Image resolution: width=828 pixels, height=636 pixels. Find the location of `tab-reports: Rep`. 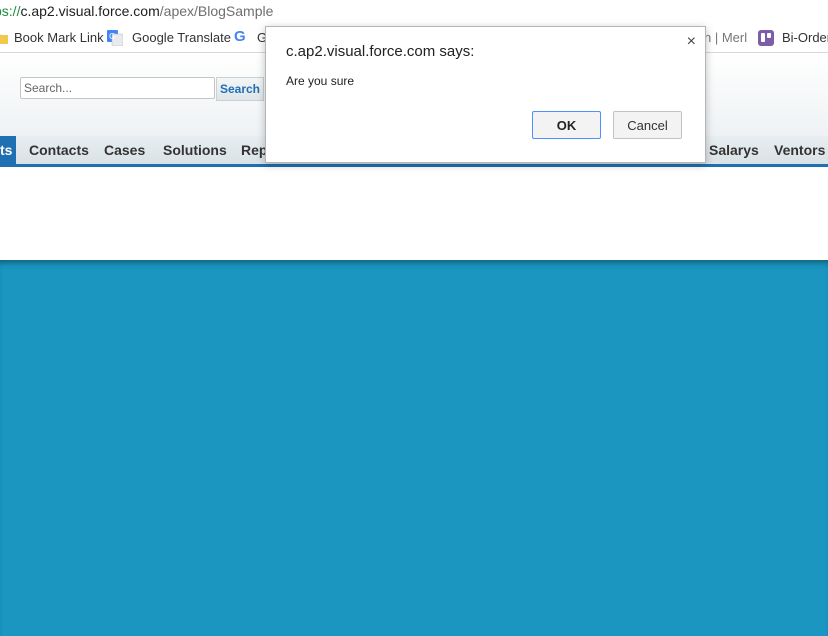

tab-reports: Rep is located at coordinates (254, 150).